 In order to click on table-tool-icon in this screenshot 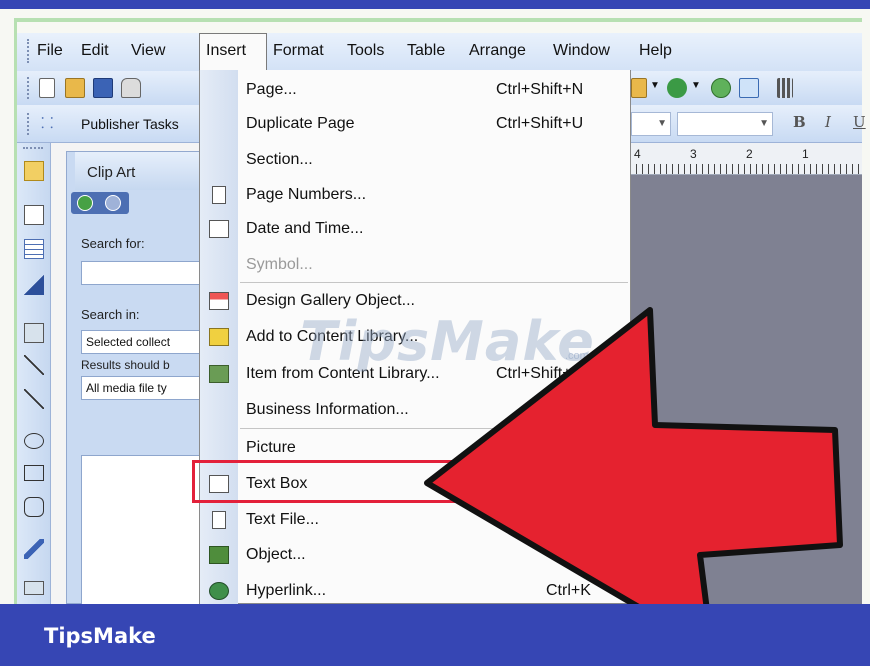, I will do `click(34, 249)`.